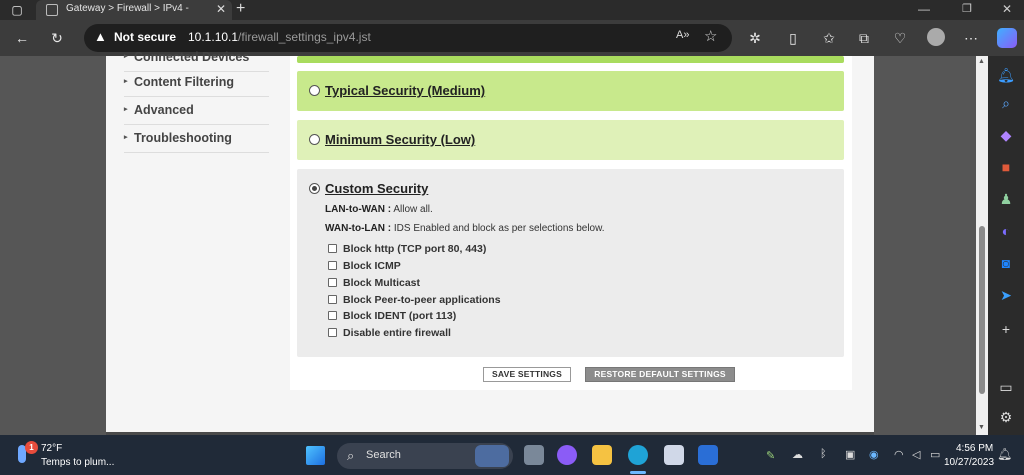  I want to click on disable-firewall-label: Disable entire firewall, so click(397, 333).